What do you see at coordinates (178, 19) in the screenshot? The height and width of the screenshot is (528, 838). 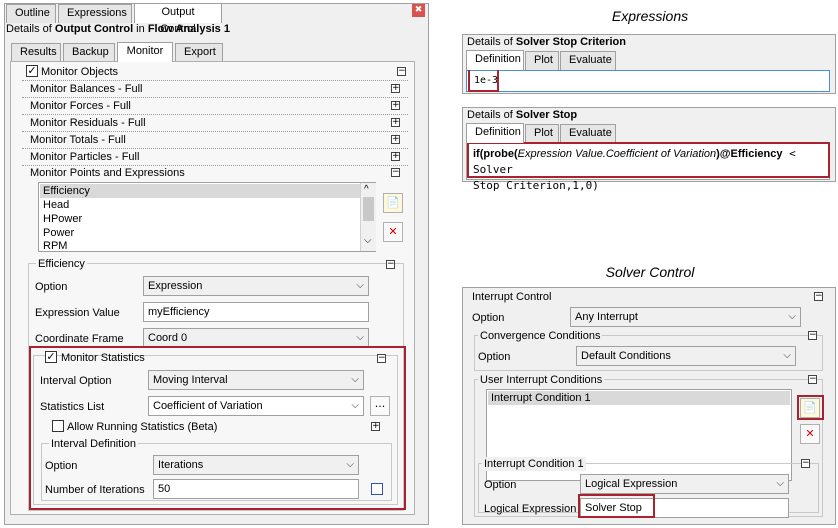 I see `tab-output-control: Output Control` at bounding box center [178, 19].